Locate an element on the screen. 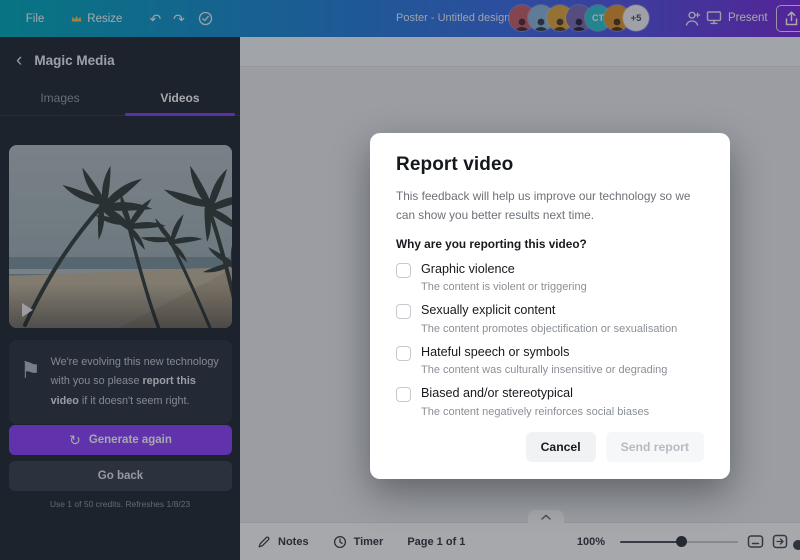 The width and height of the screenshot is (800, 560). cancel-button: Cancel is located at coordinates (560, 446).